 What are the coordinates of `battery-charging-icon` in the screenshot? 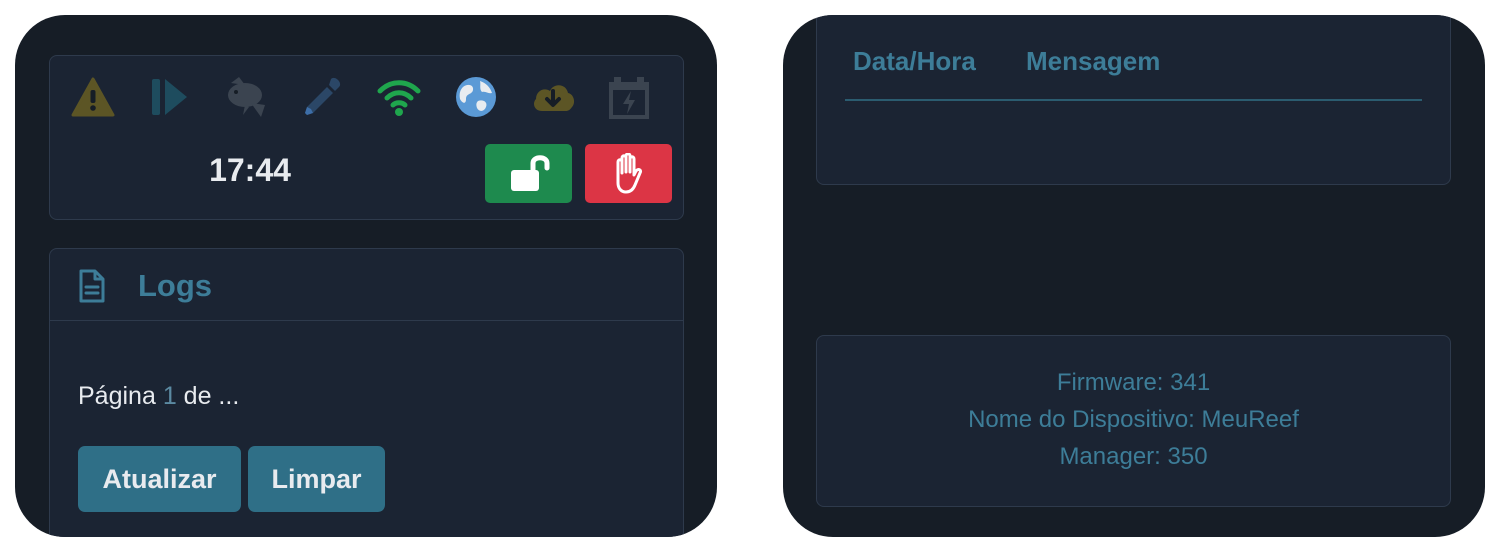 It's located at (629, 97).